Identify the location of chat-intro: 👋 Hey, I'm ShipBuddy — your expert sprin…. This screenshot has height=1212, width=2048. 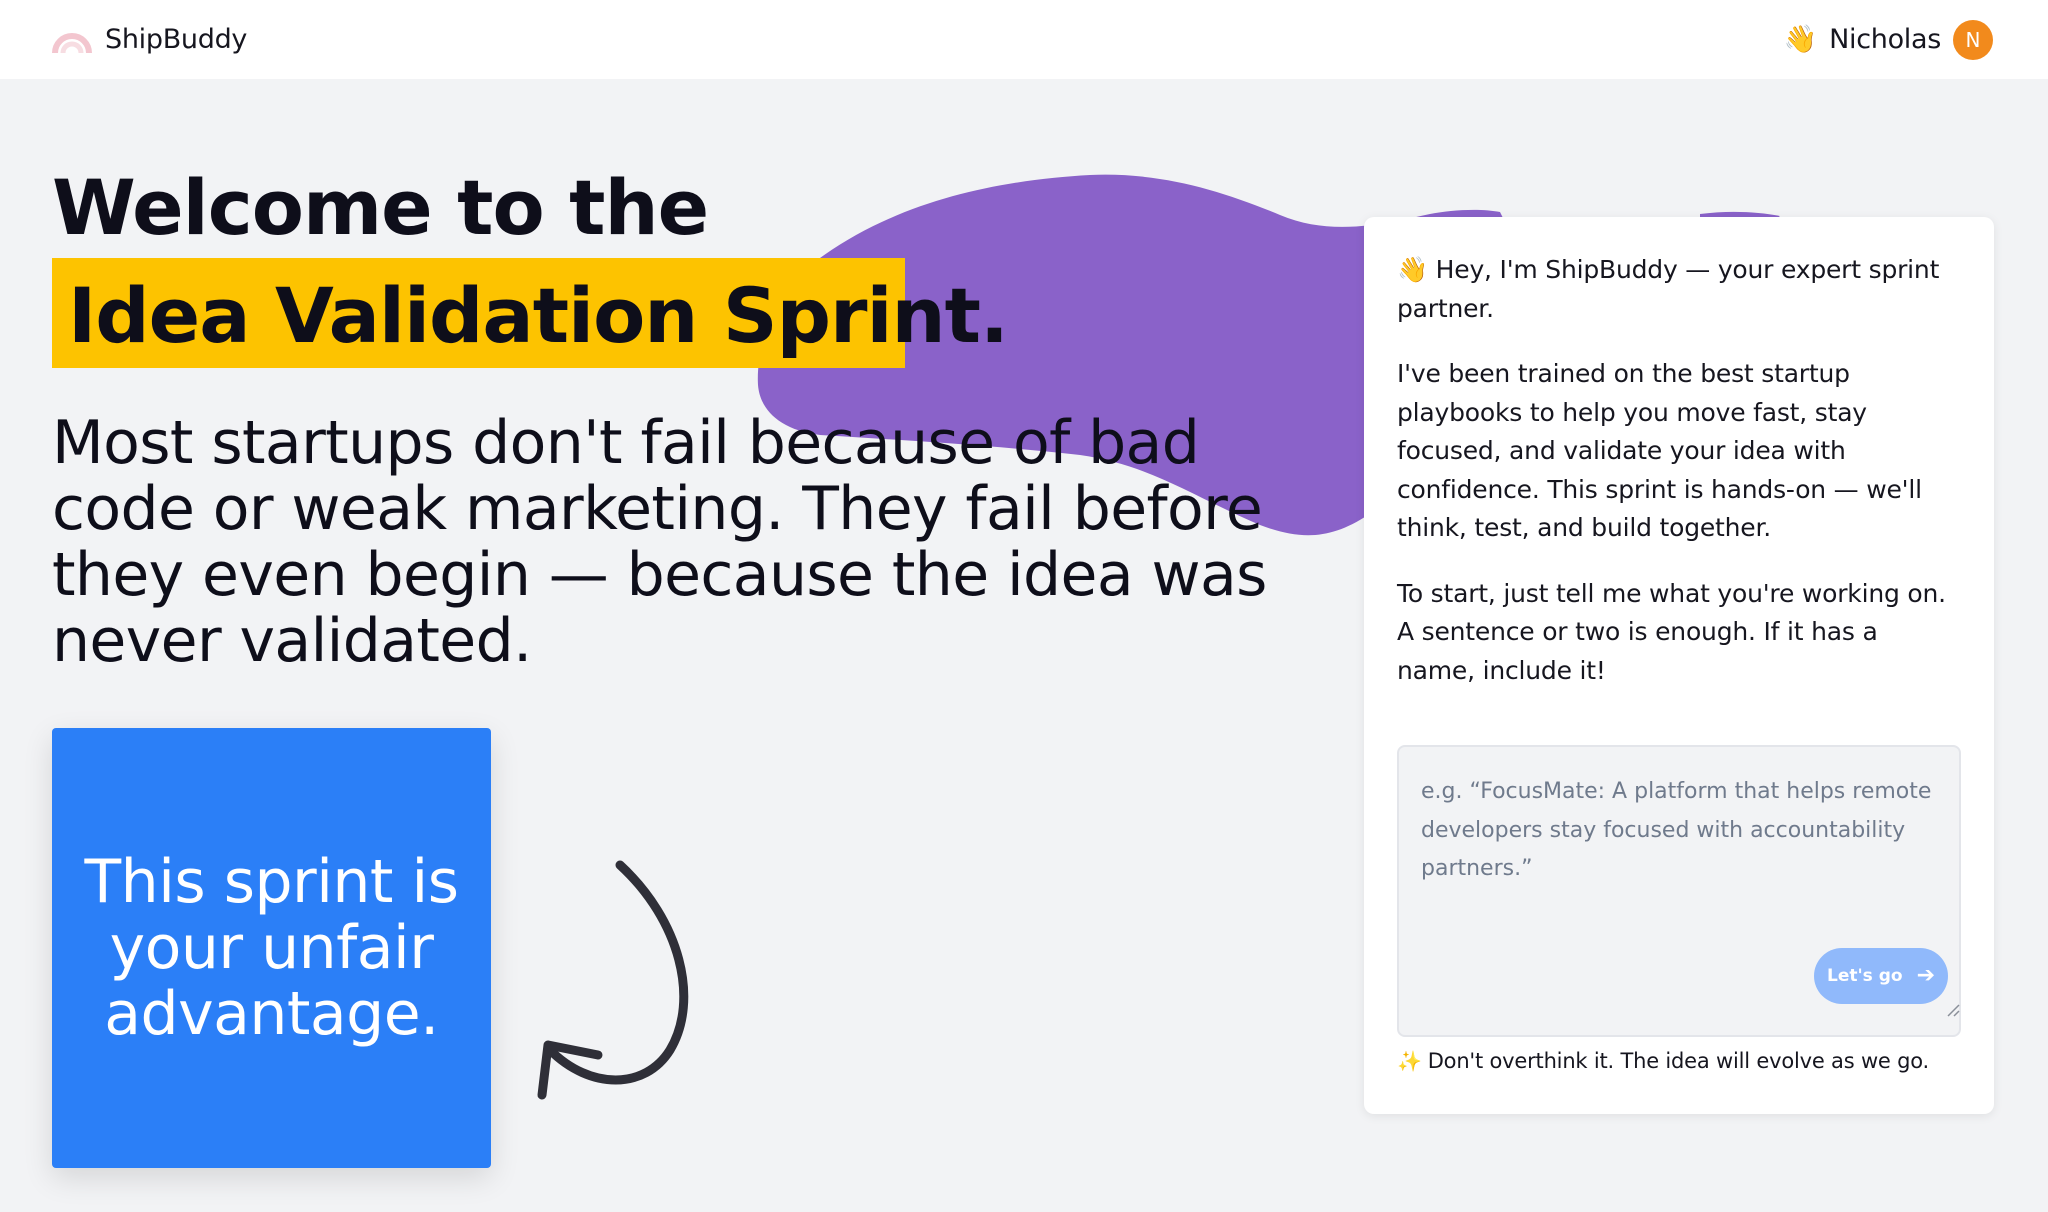
(1668, 289).